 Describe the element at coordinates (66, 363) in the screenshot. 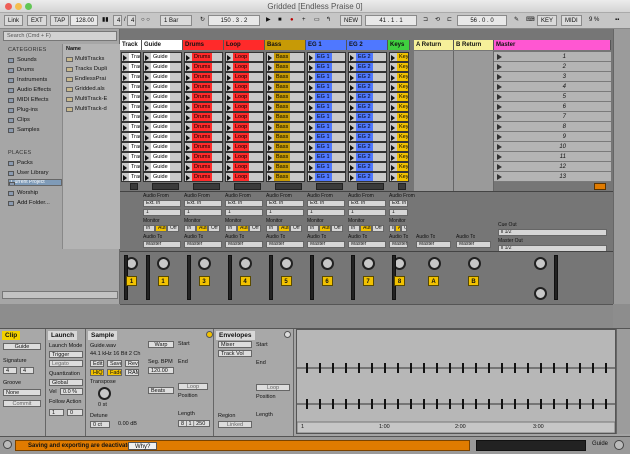

I see `legato-button: Legato` at that location.